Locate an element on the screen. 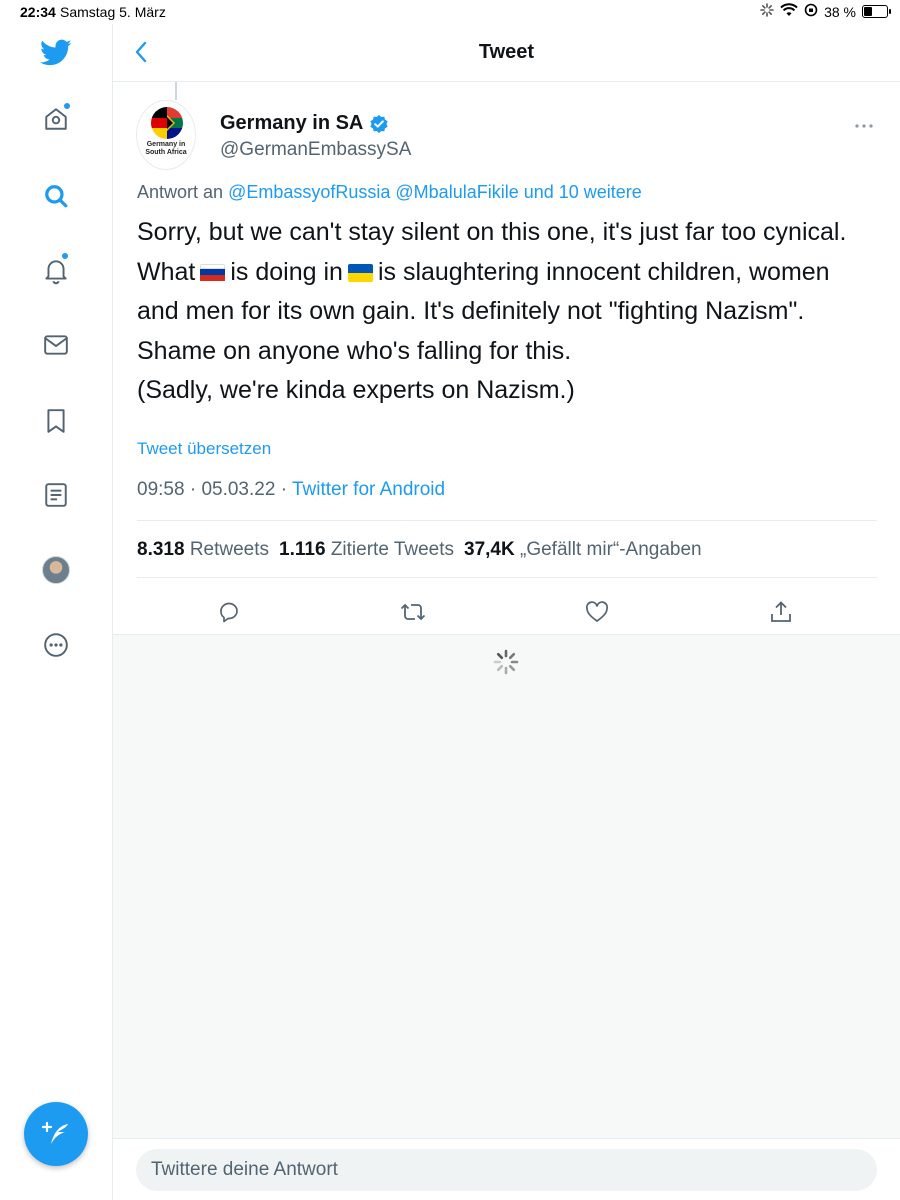 The height and width of the screenshot is (1200, 900). wifi-icon is located at coordinates (789, 11).